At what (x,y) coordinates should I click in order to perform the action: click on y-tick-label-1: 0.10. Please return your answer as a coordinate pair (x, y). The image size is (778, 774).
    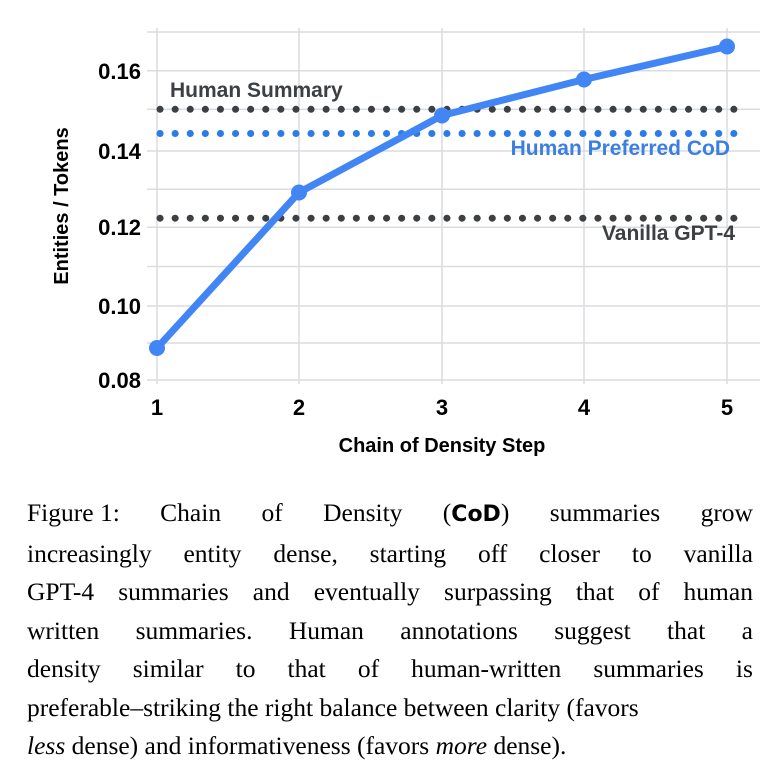
    Looking at the image, I should click on (119, 306).